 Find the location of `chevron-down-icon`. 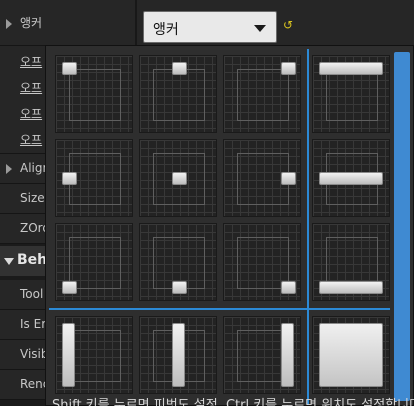

chevron-down-icon is located at coordinates (260, 28).